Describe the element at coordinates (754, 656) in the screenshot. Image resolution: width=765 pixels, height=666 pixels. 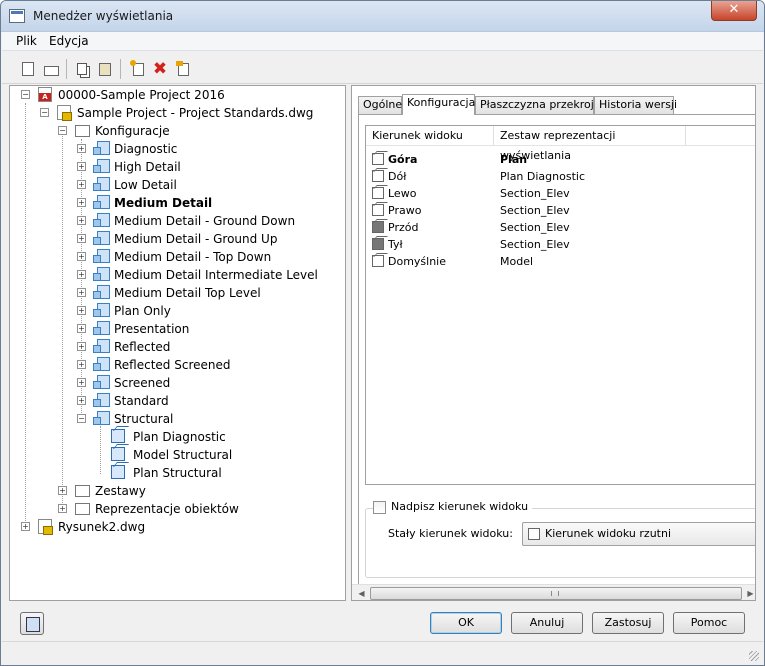
I see `resize-grip-icon` at that location.